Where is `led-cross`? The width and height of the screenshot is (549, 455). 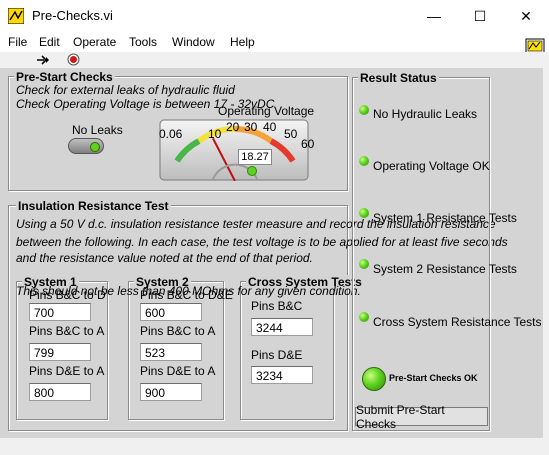 led-cross is located at coordinates (364, 317).